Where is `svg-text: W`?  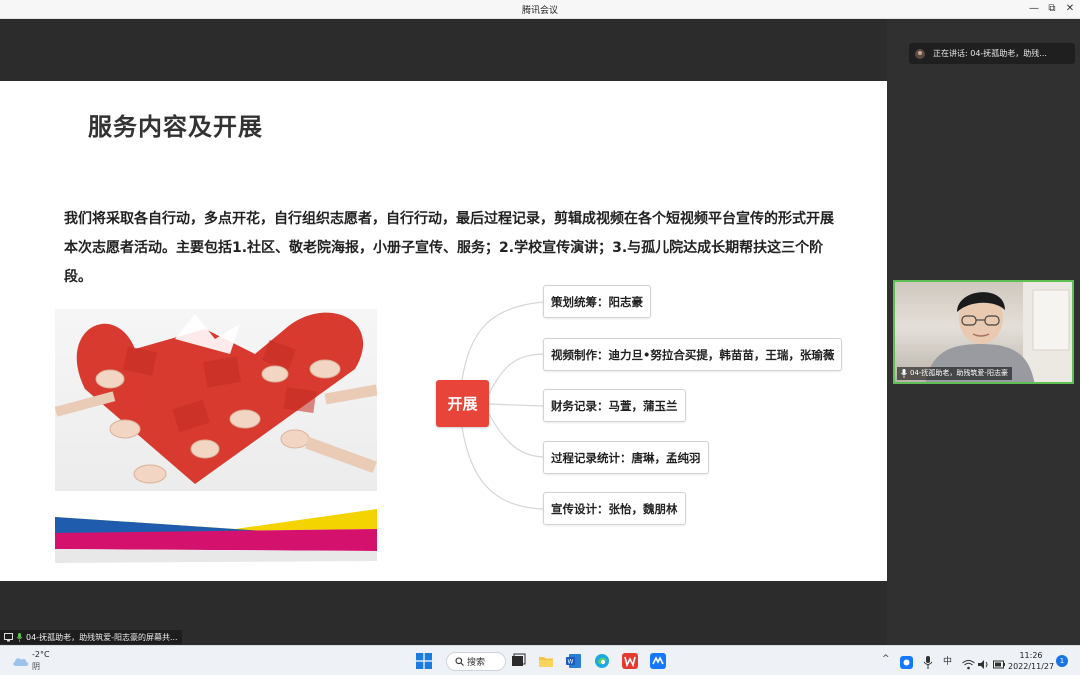 svg-text: W is located at coordinates (571, 662).